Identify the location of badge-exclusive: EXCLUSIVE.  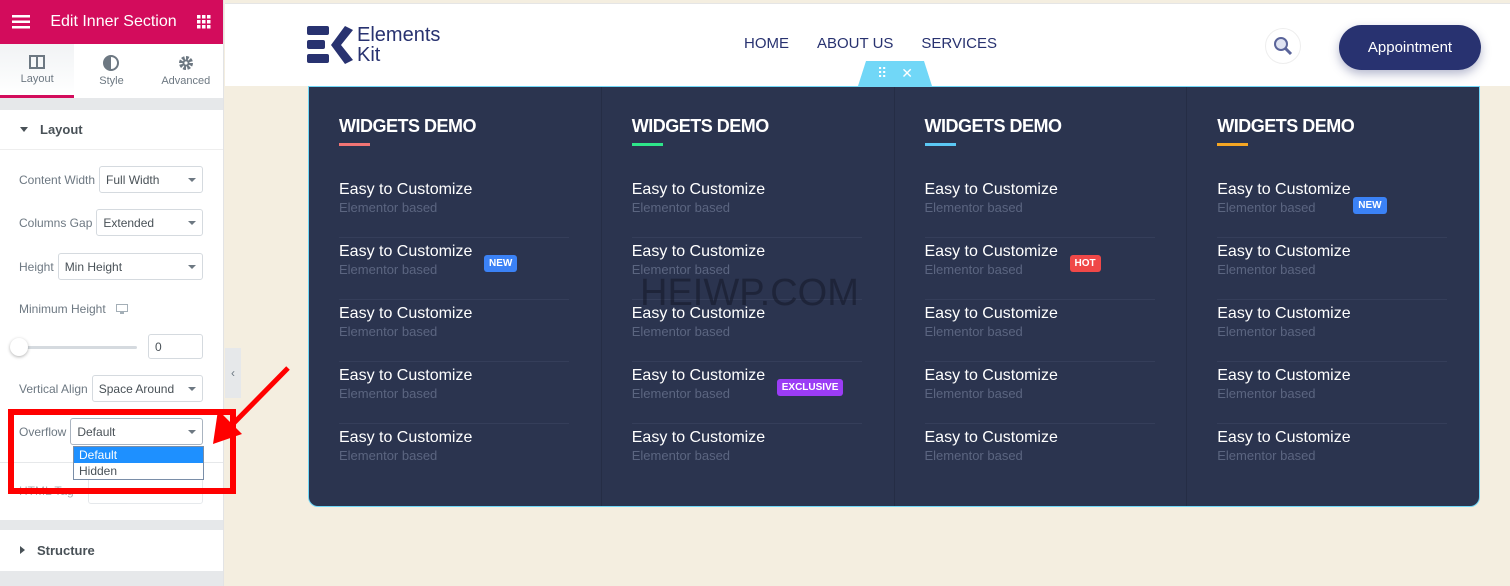
(810, 387).